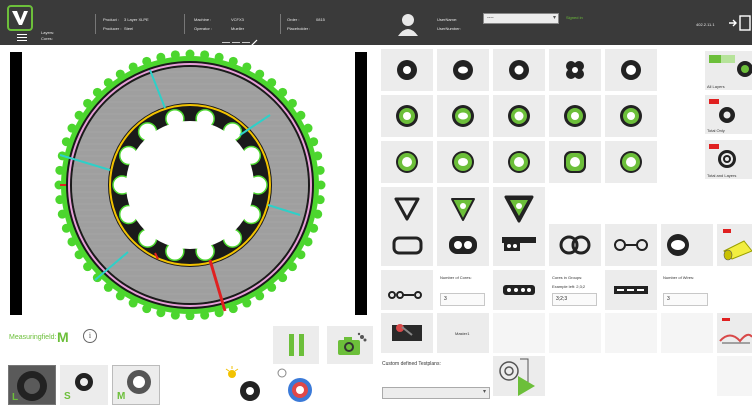 Image resolution: width=752 pixels, height=411 pixels. Describe the element at coordinates (574, 299) in the screenshot. I see `cores-in-groups-input: 3;2;3` at that location.